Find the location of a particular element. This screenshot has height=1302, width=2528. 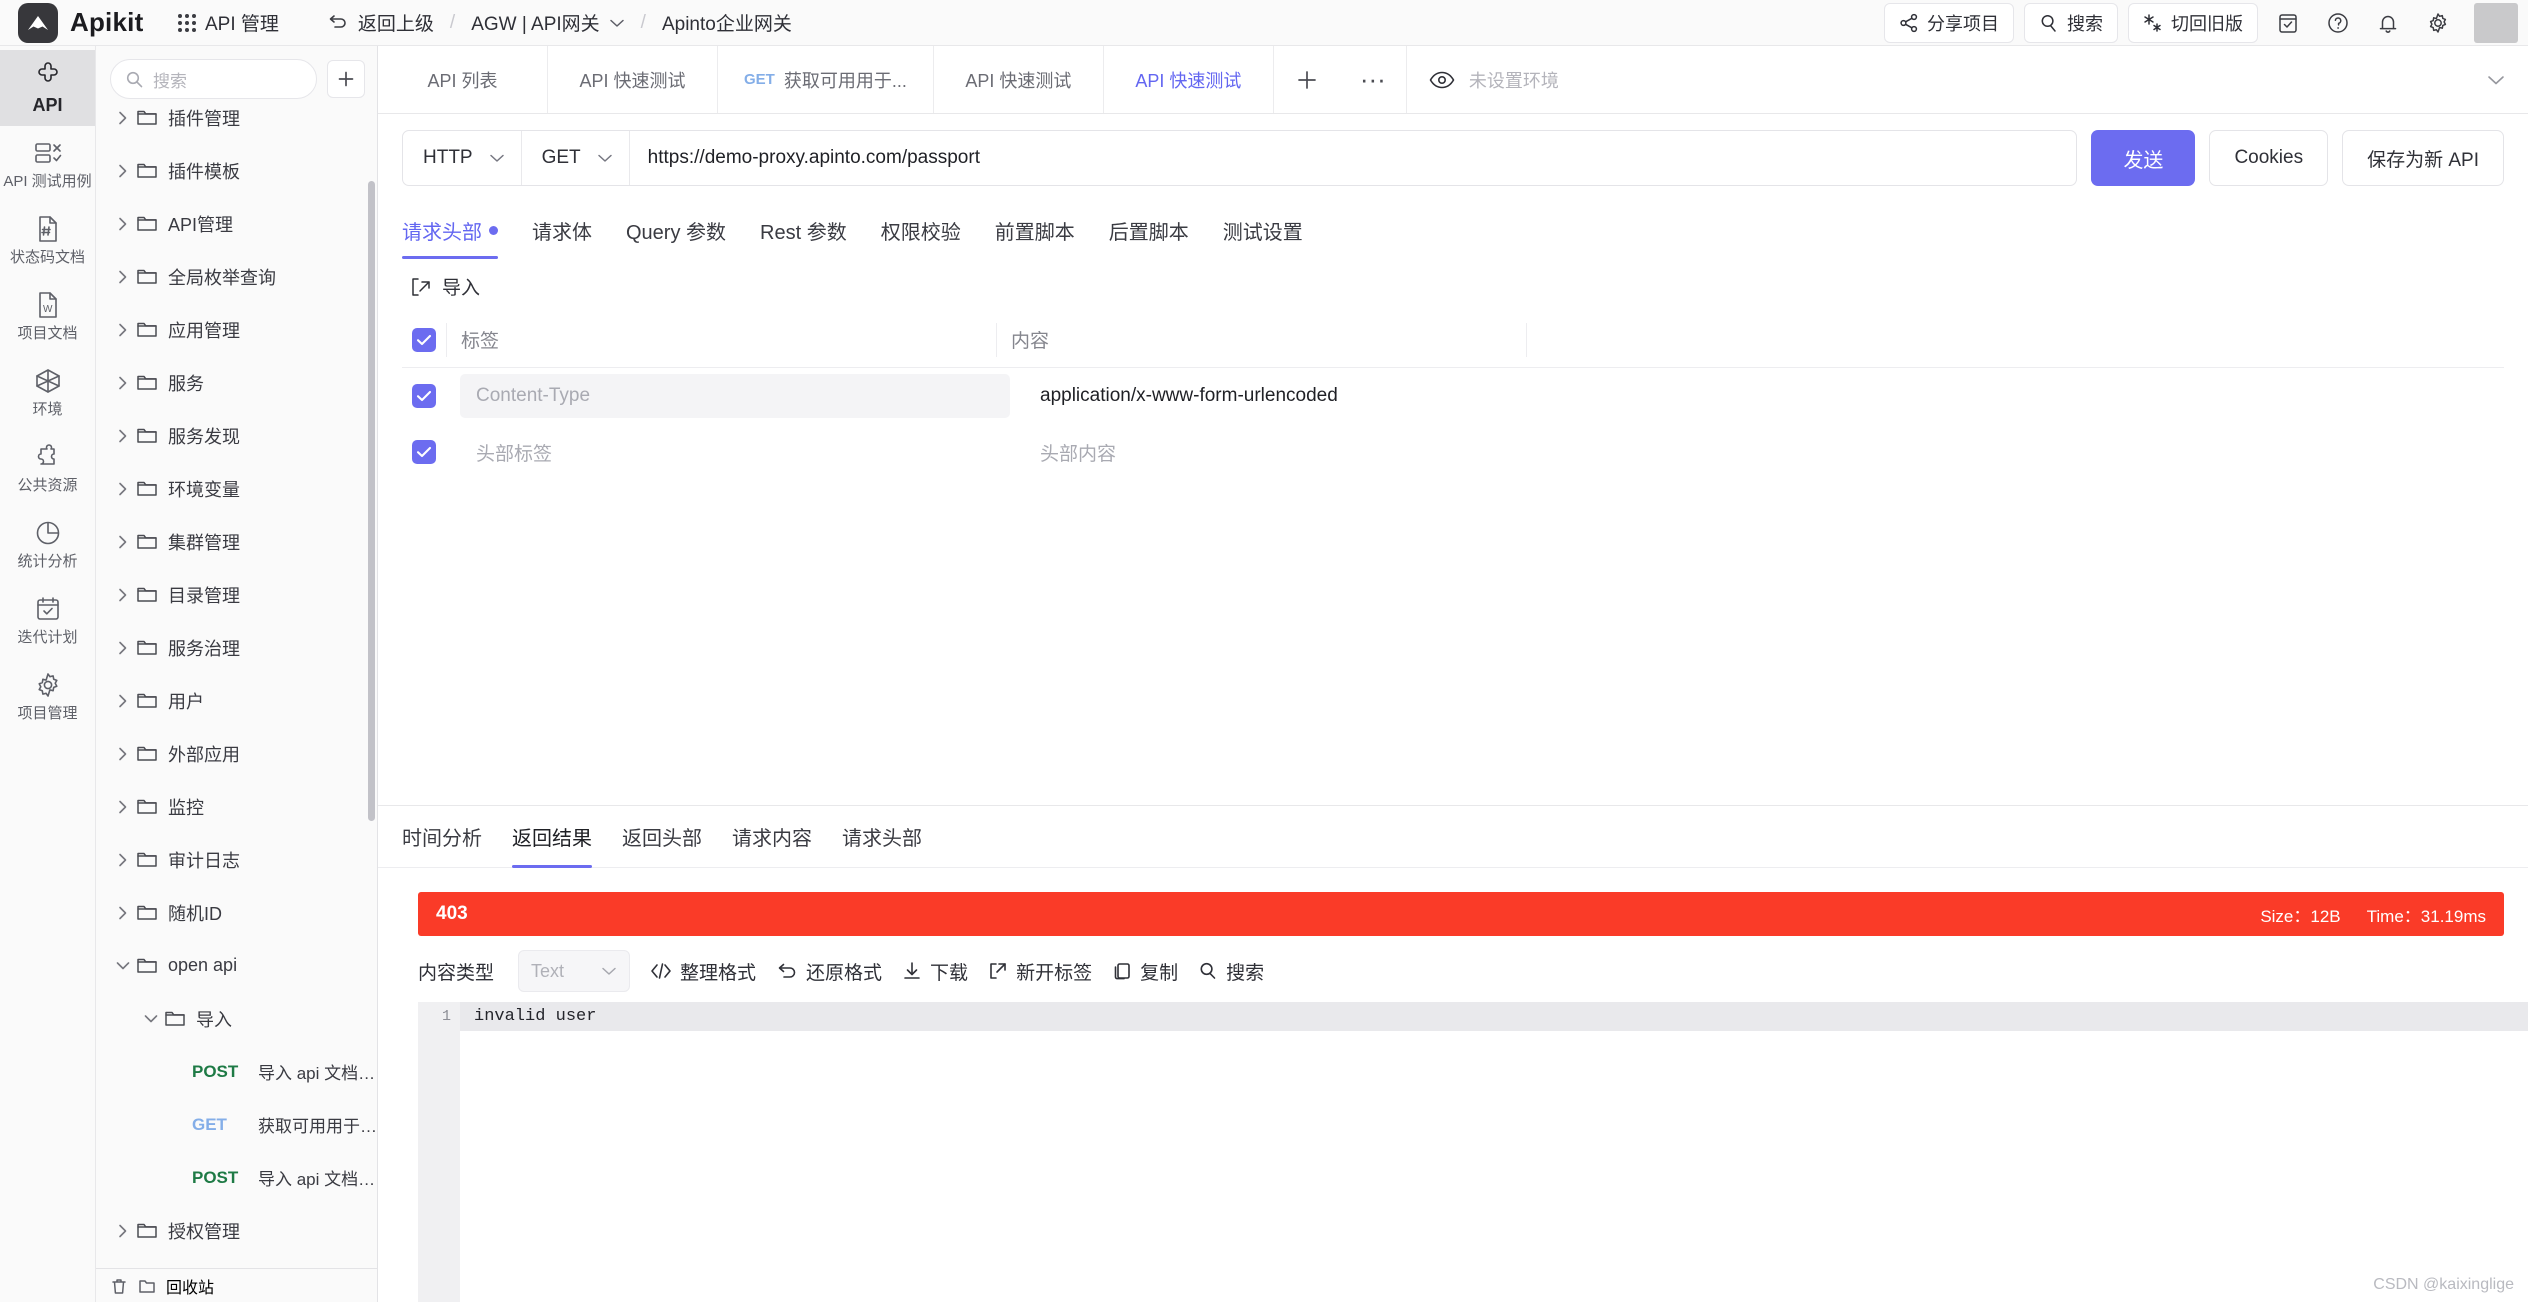

tree-folder-14: 审计日志 is located at coordinates (236, 859).